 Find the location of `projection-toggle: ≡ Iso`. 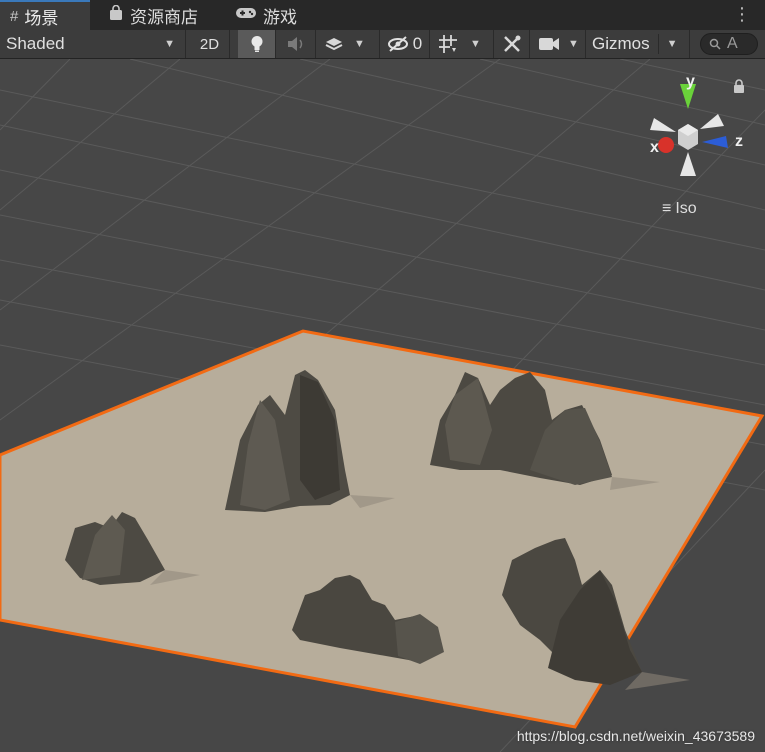

projection-toggle: ≡ Iso is located at coordinates (679, 209).